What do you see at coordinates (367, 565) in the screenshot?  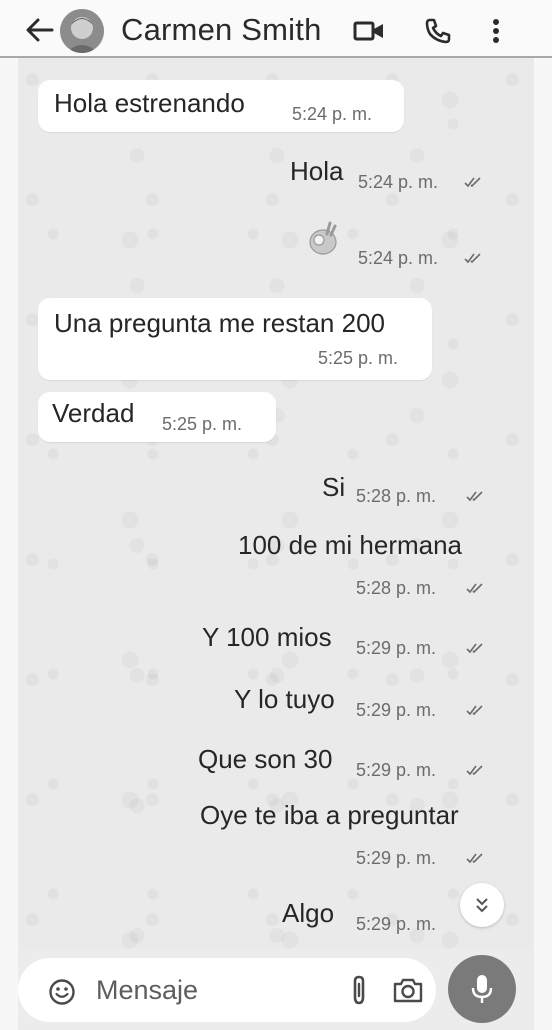 I see `message-outgoing: 100 de mi hermana 5:28 p. m.` at bounding box center [367, 565].